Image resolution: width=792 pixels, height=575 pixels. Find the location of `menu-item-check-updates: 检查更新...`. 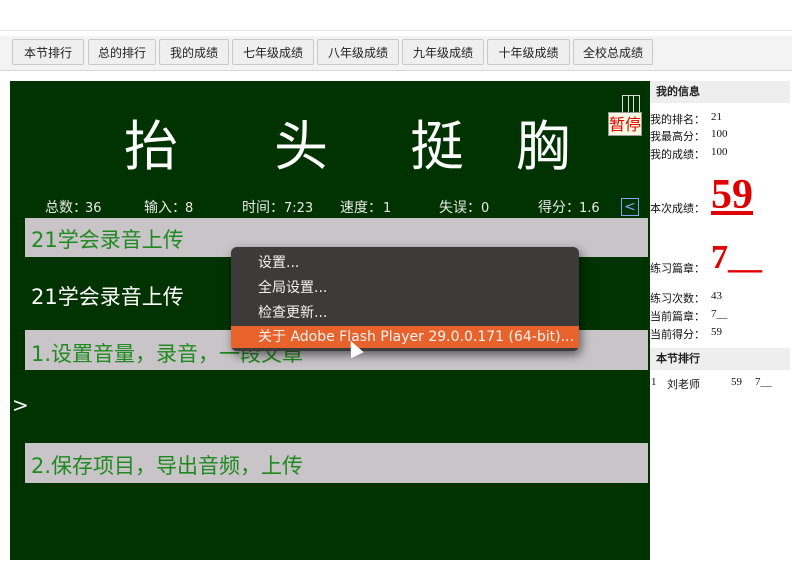

menu-item-check-updates: 检查更新... is located at coordinates (405, 313).